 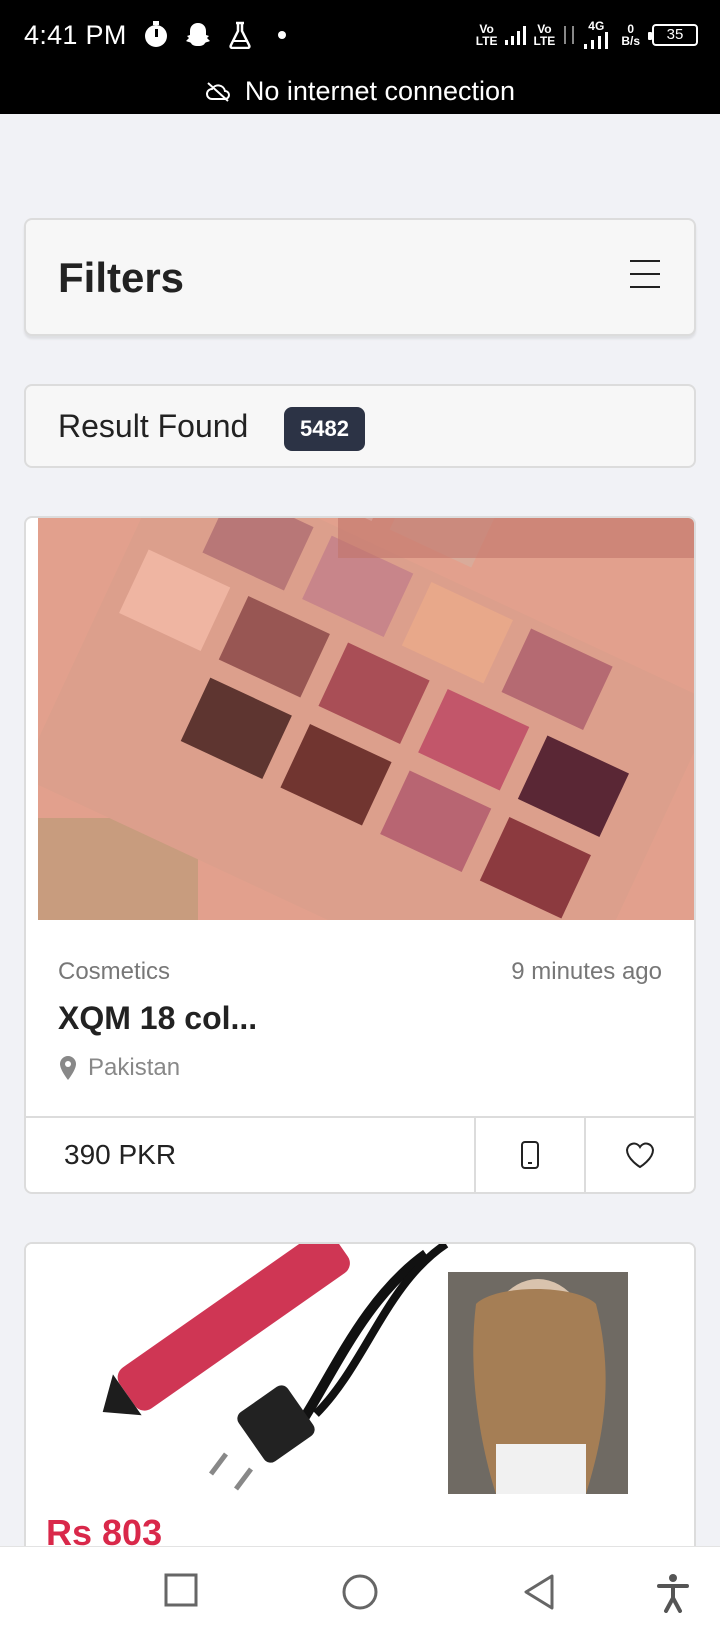 I want to click on filters-title: Filters, so click(x=121, y=277).